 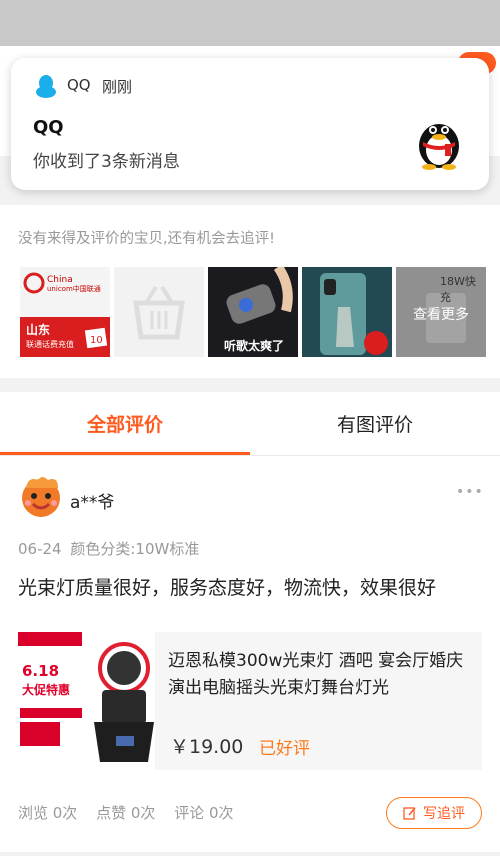 What do you see at coordinates (41, 496) in the screenshot?
I see `user-avatar` at bounding box center [41, 496].